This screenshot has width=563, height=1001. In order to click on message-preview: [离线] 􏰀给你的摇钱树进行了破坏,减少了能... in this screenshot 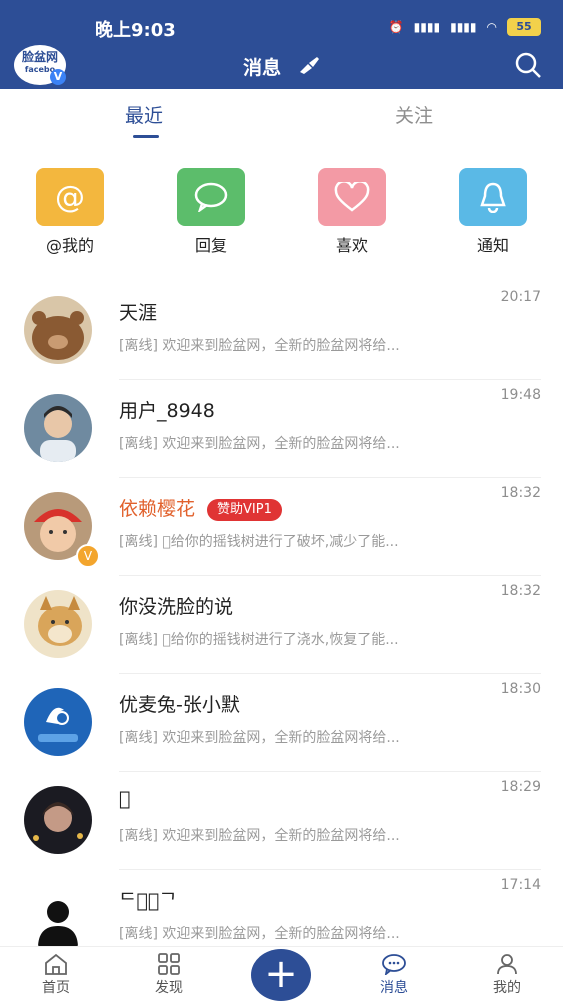, I will do `click(259, 542)`.